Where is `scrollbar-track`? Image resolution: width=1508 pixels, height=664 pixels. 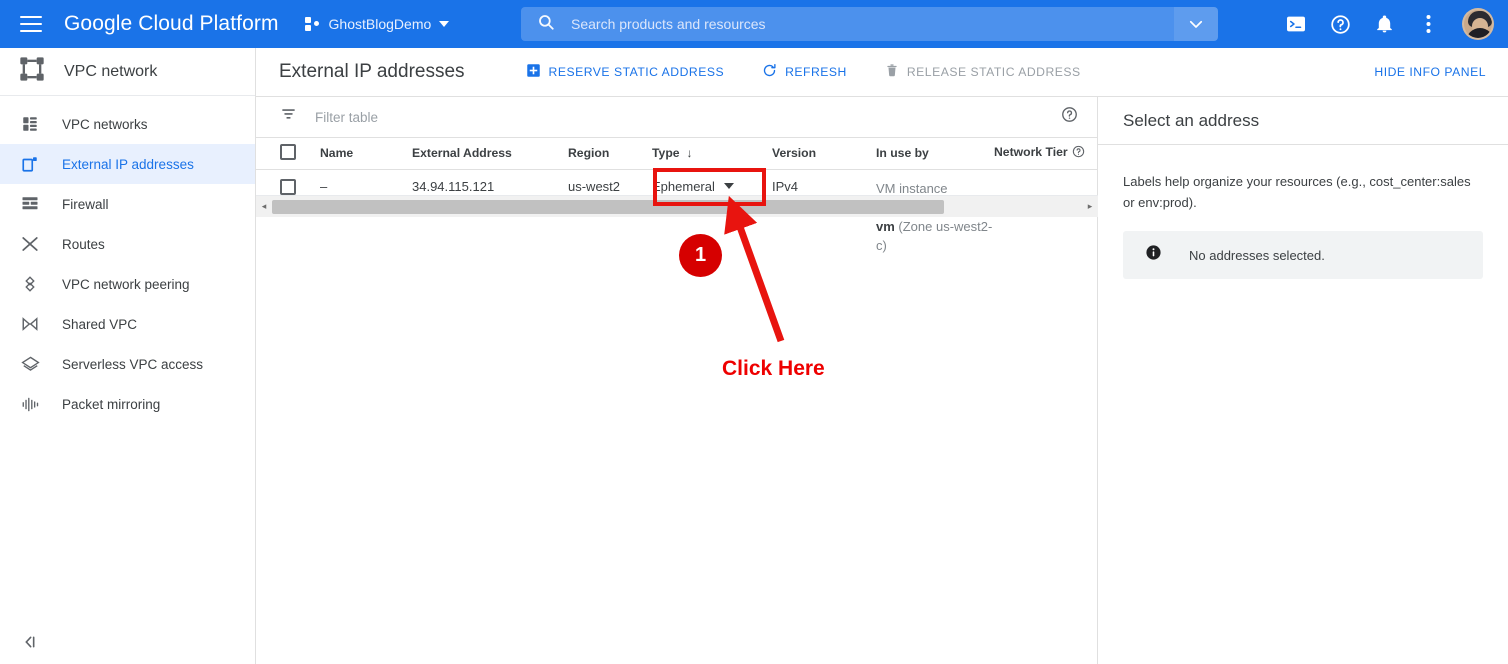
scrollbar-track is located at coordinates (677, 206).